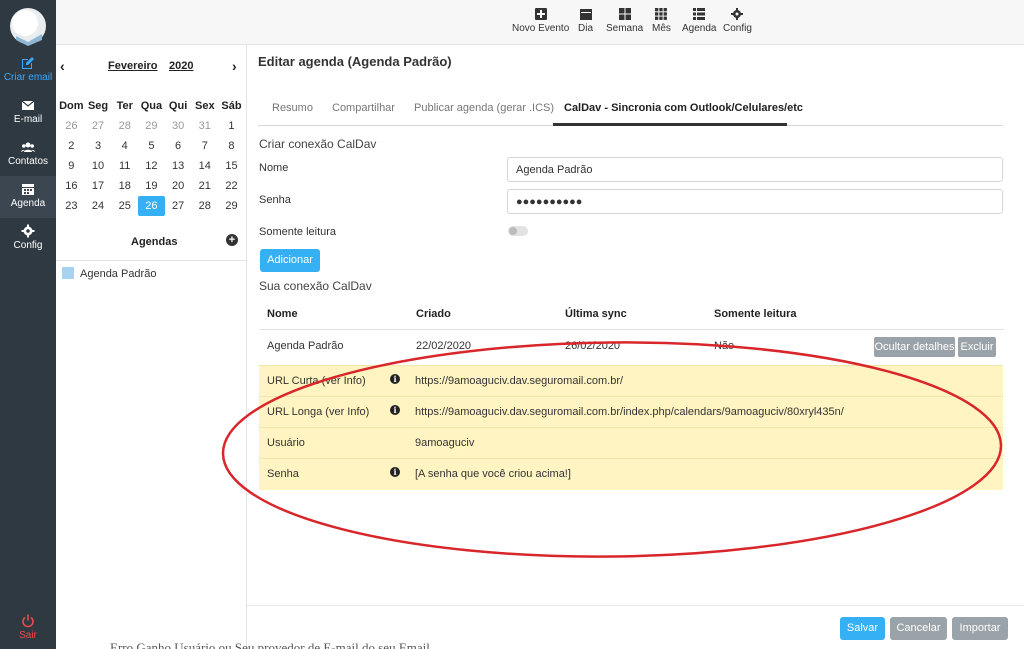 This screenshot has height=649, width=1024. I want to click on calendar-day: 16, so click(71, 186).